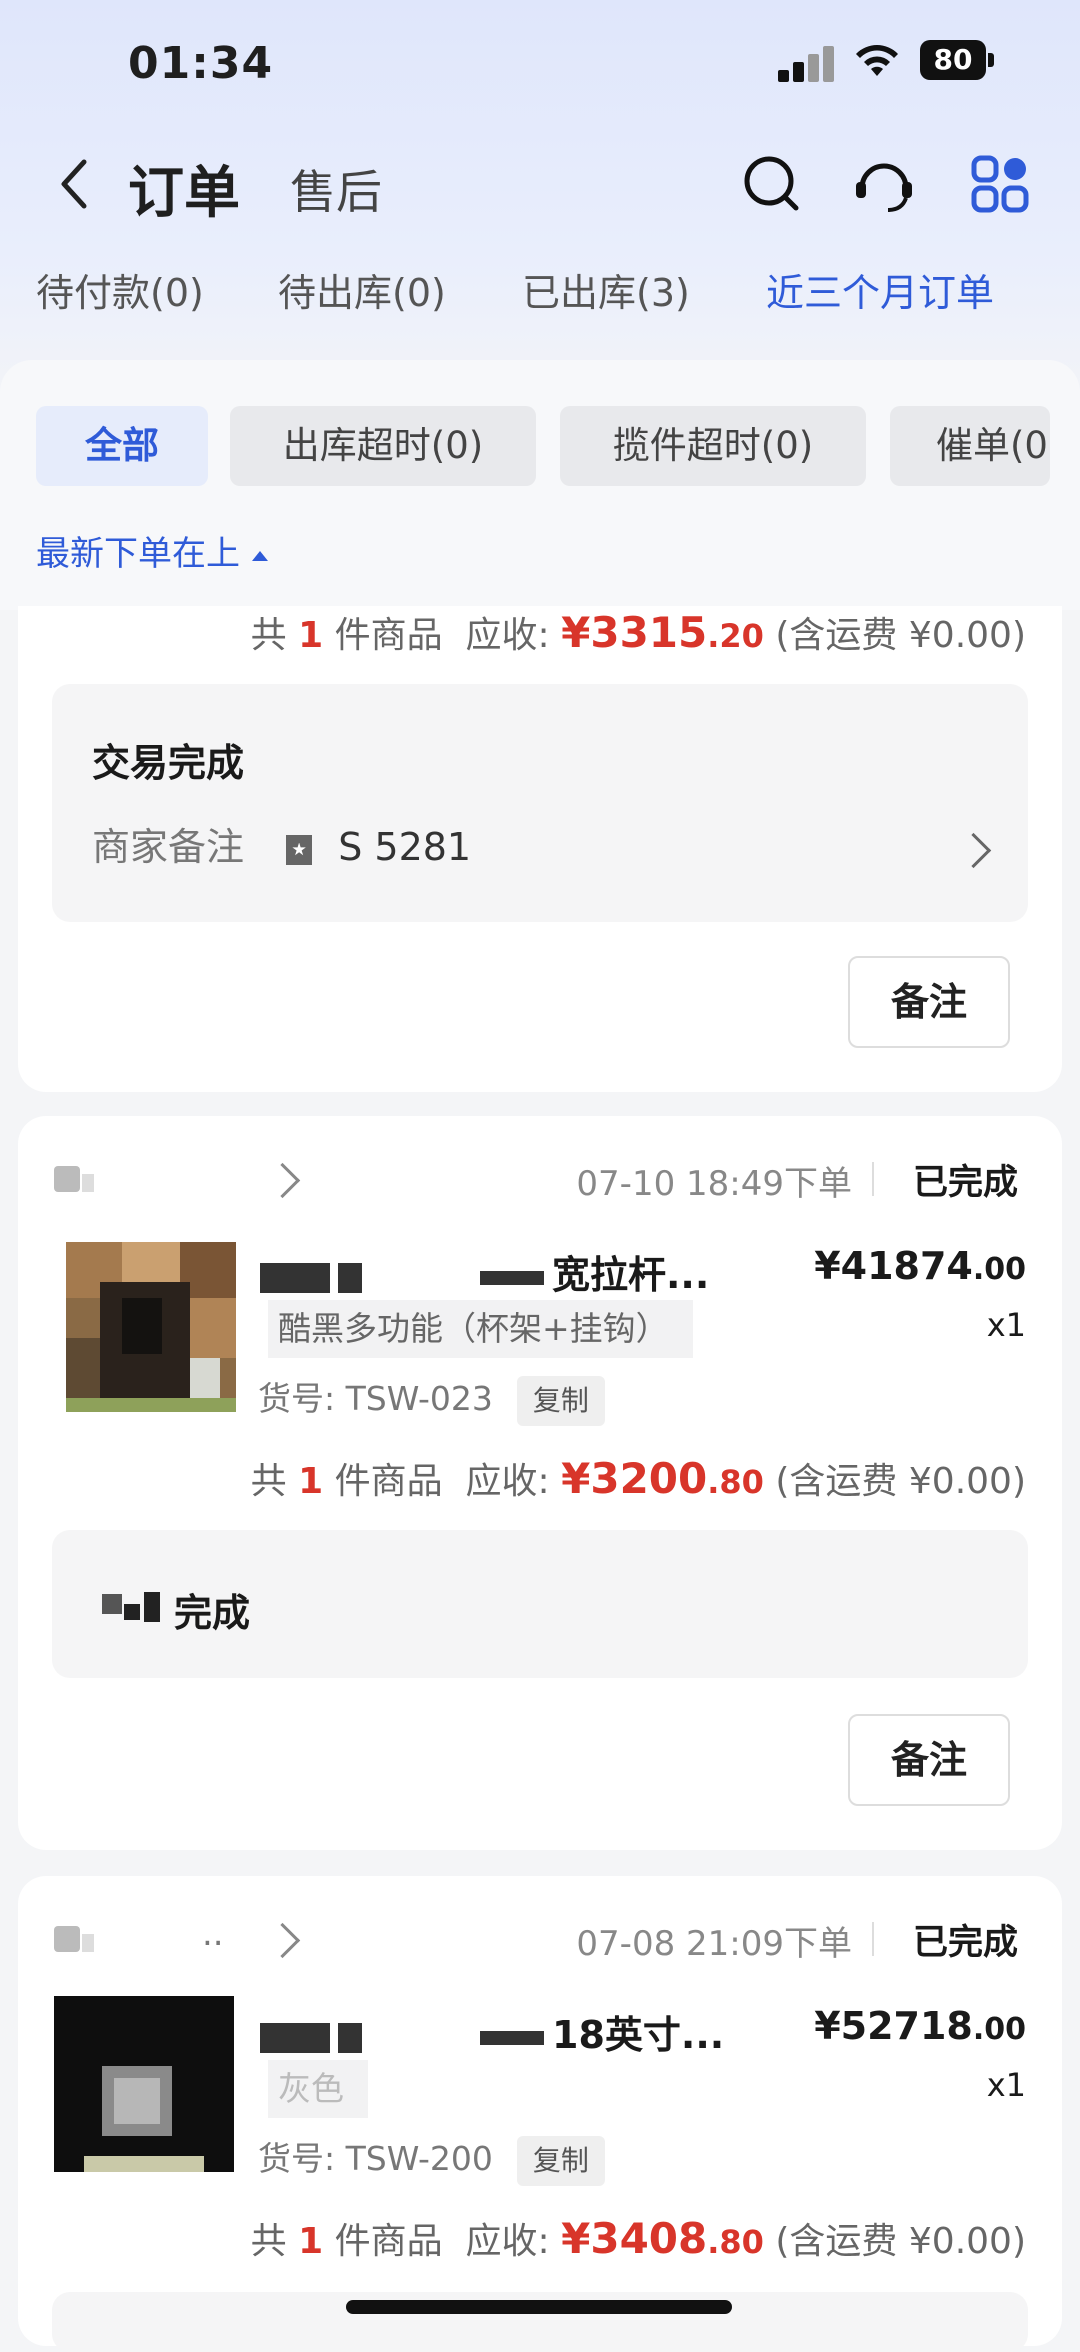 Image resolution: width=1080 pixels, height=2352 pixels. Describe the element at coordinates (201, 63) in the screenshot. I see `status-time: 01:34` at that location.